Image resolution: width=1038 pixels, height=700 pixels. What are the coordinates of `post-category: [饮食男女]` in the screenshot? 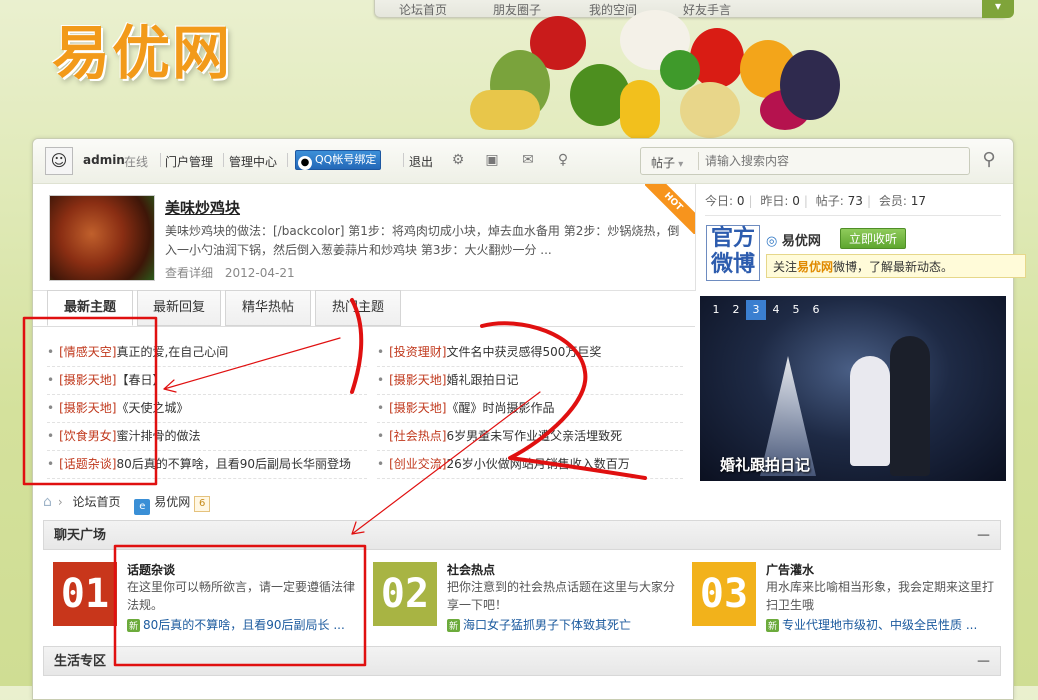 It's located at (87, 436).